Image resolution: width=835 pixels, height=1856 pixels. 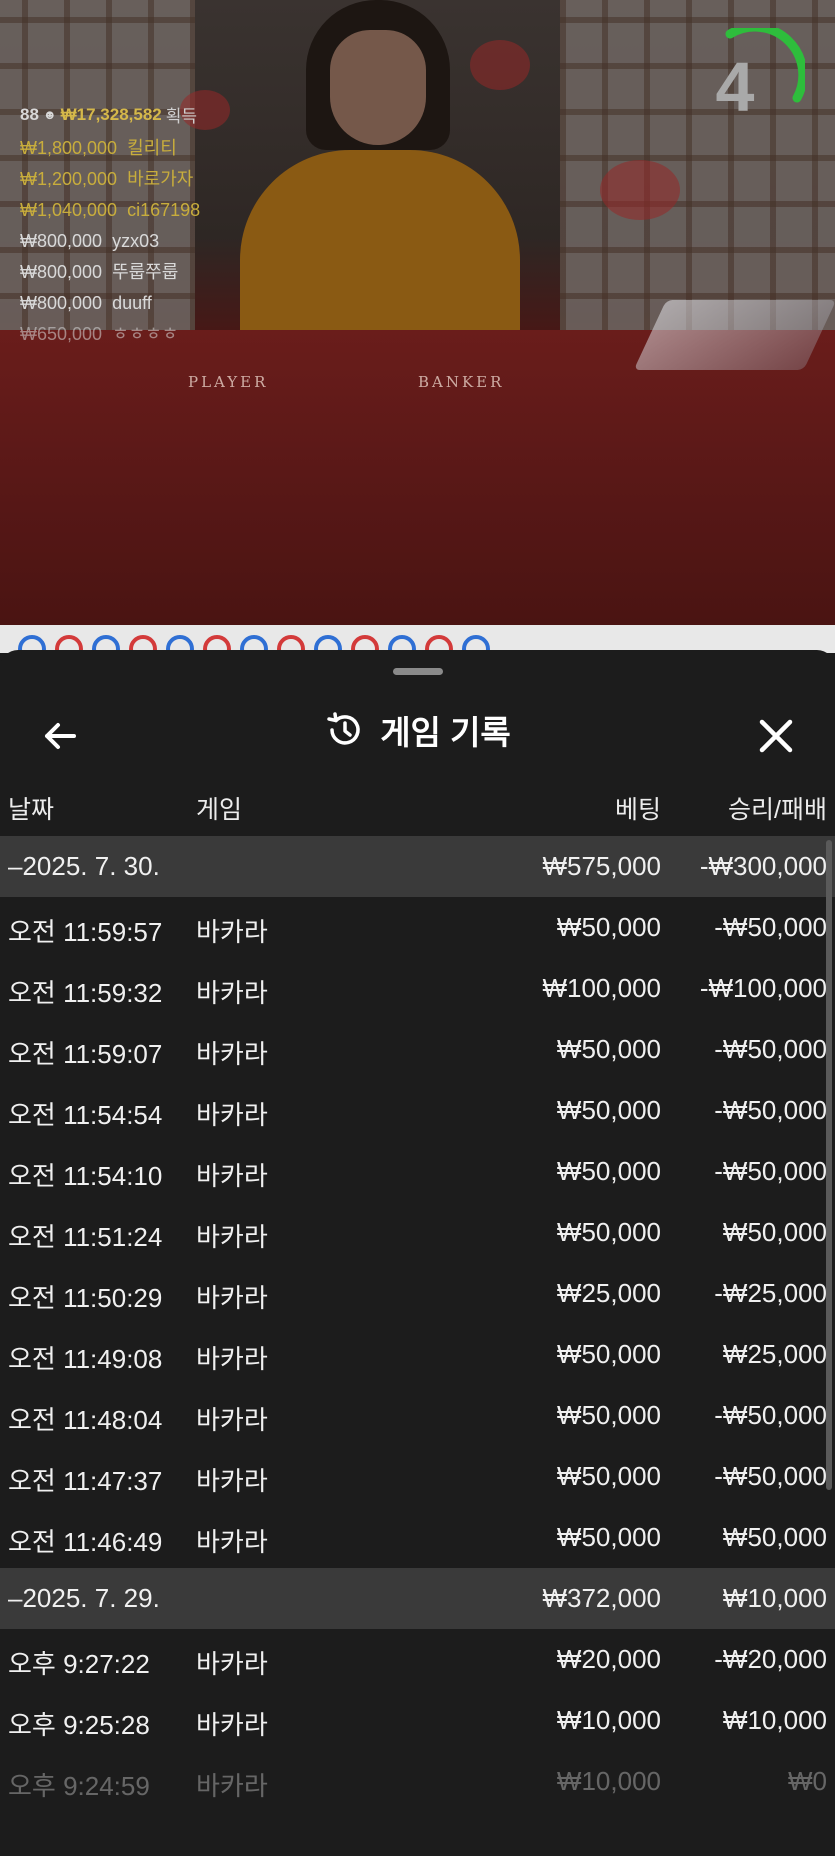 What do you see at coordinates (417, 639) in the screenshot?
I see `roadmap-strip` at bounding box center [417, 639].